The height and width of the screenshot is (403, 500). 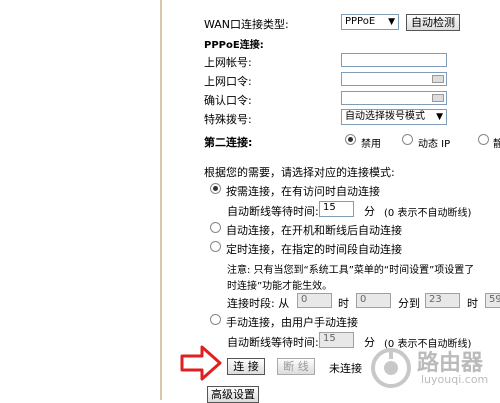 What do you see at coordinates (314, 300) in the screenshot?
I see `period-start-hour-input: 0` at bounding box center [314, 300].